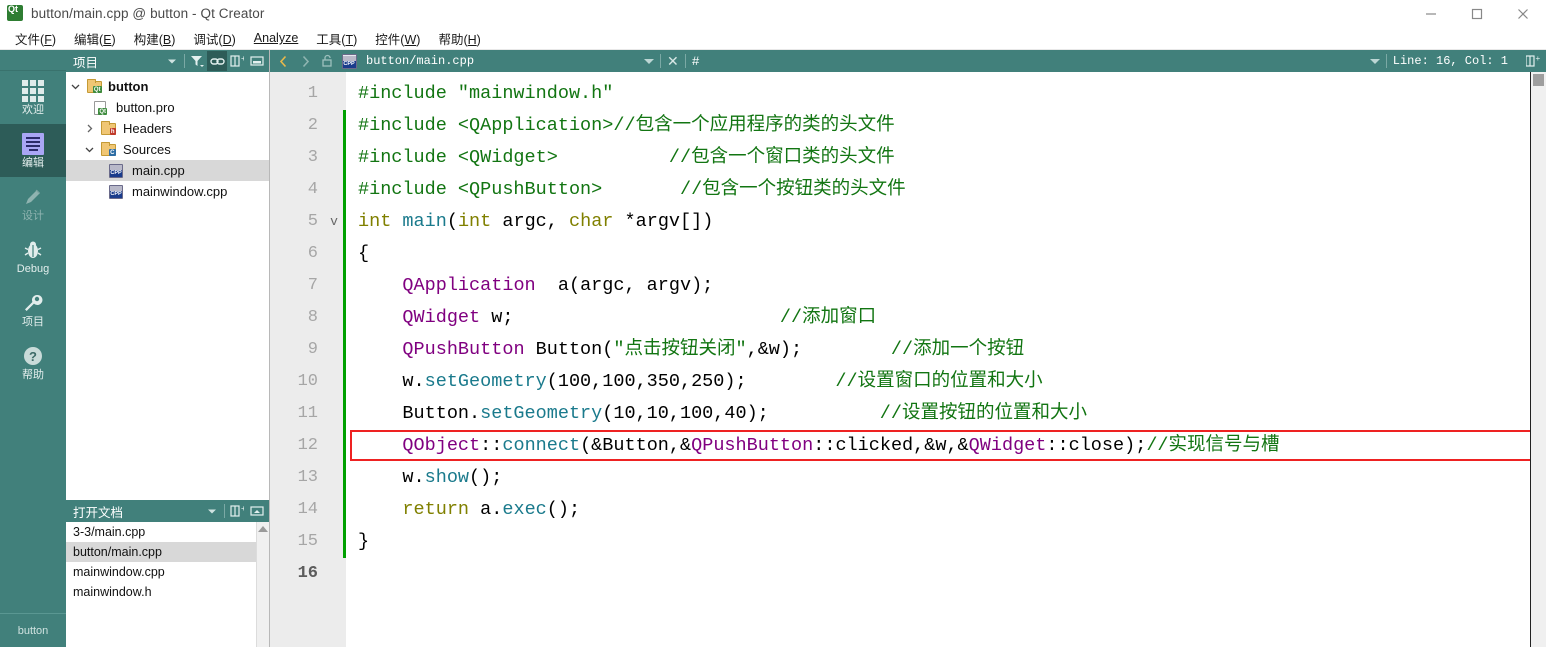 This screenshot has width=1546, height=647. What do you see at coordinates (491, 445) in the screenshot?
I see `code-token-plain: ::` at bounding box center [491, 445].